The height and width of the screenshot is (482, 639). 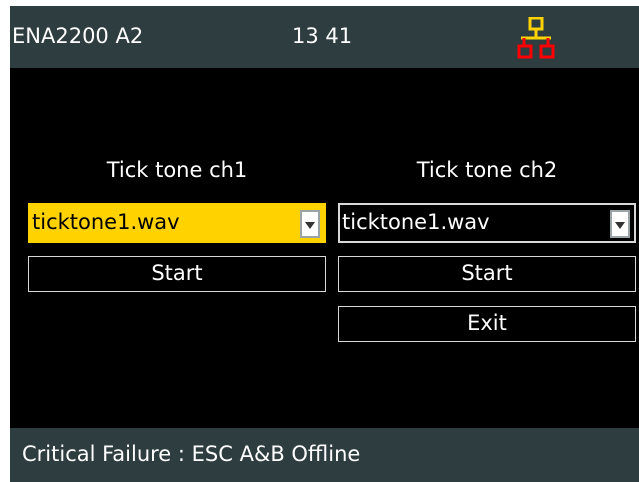 I want to click on device-title: ENA2200 A2, so click(x=78, y=36).